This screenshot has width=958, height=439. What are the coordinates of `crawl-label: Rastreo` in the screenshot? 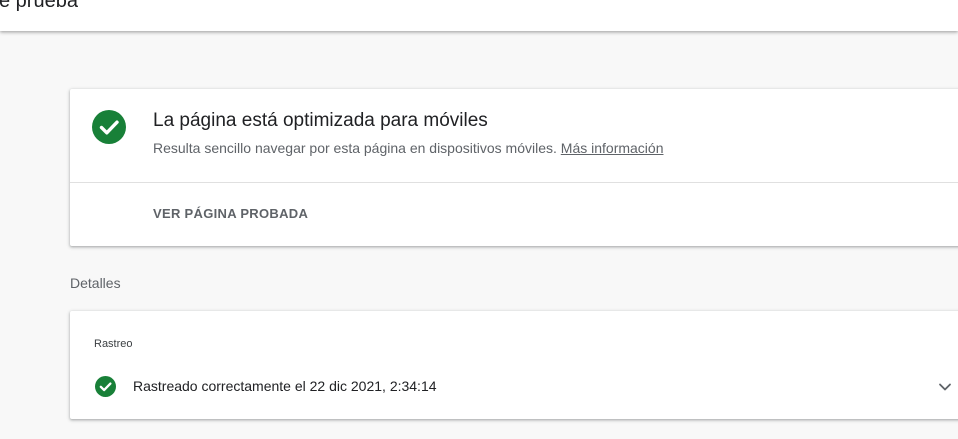 It's located at (113, 344).